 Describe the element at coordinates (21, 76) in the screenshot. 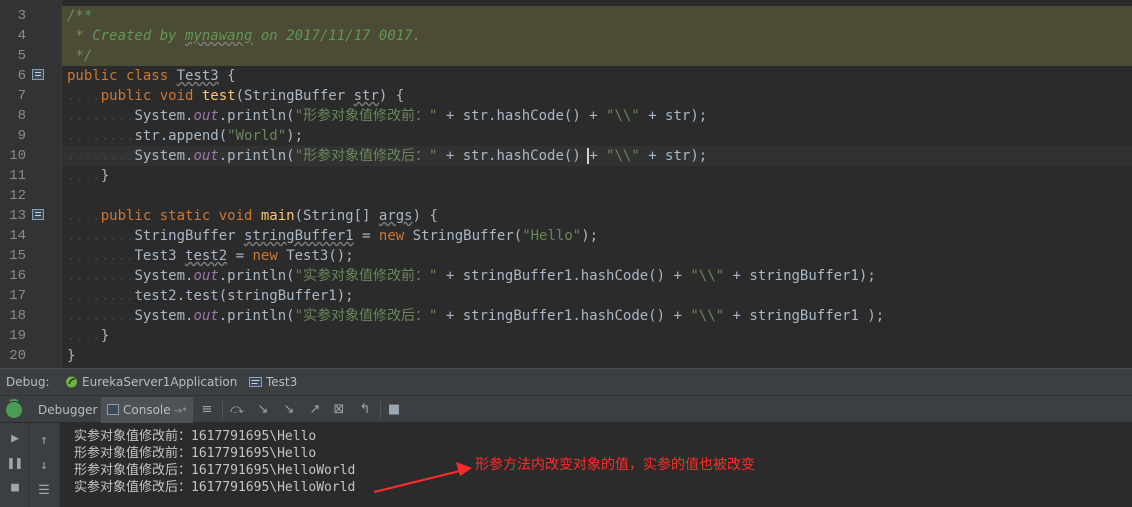

I see `line-number: 6` at that location.